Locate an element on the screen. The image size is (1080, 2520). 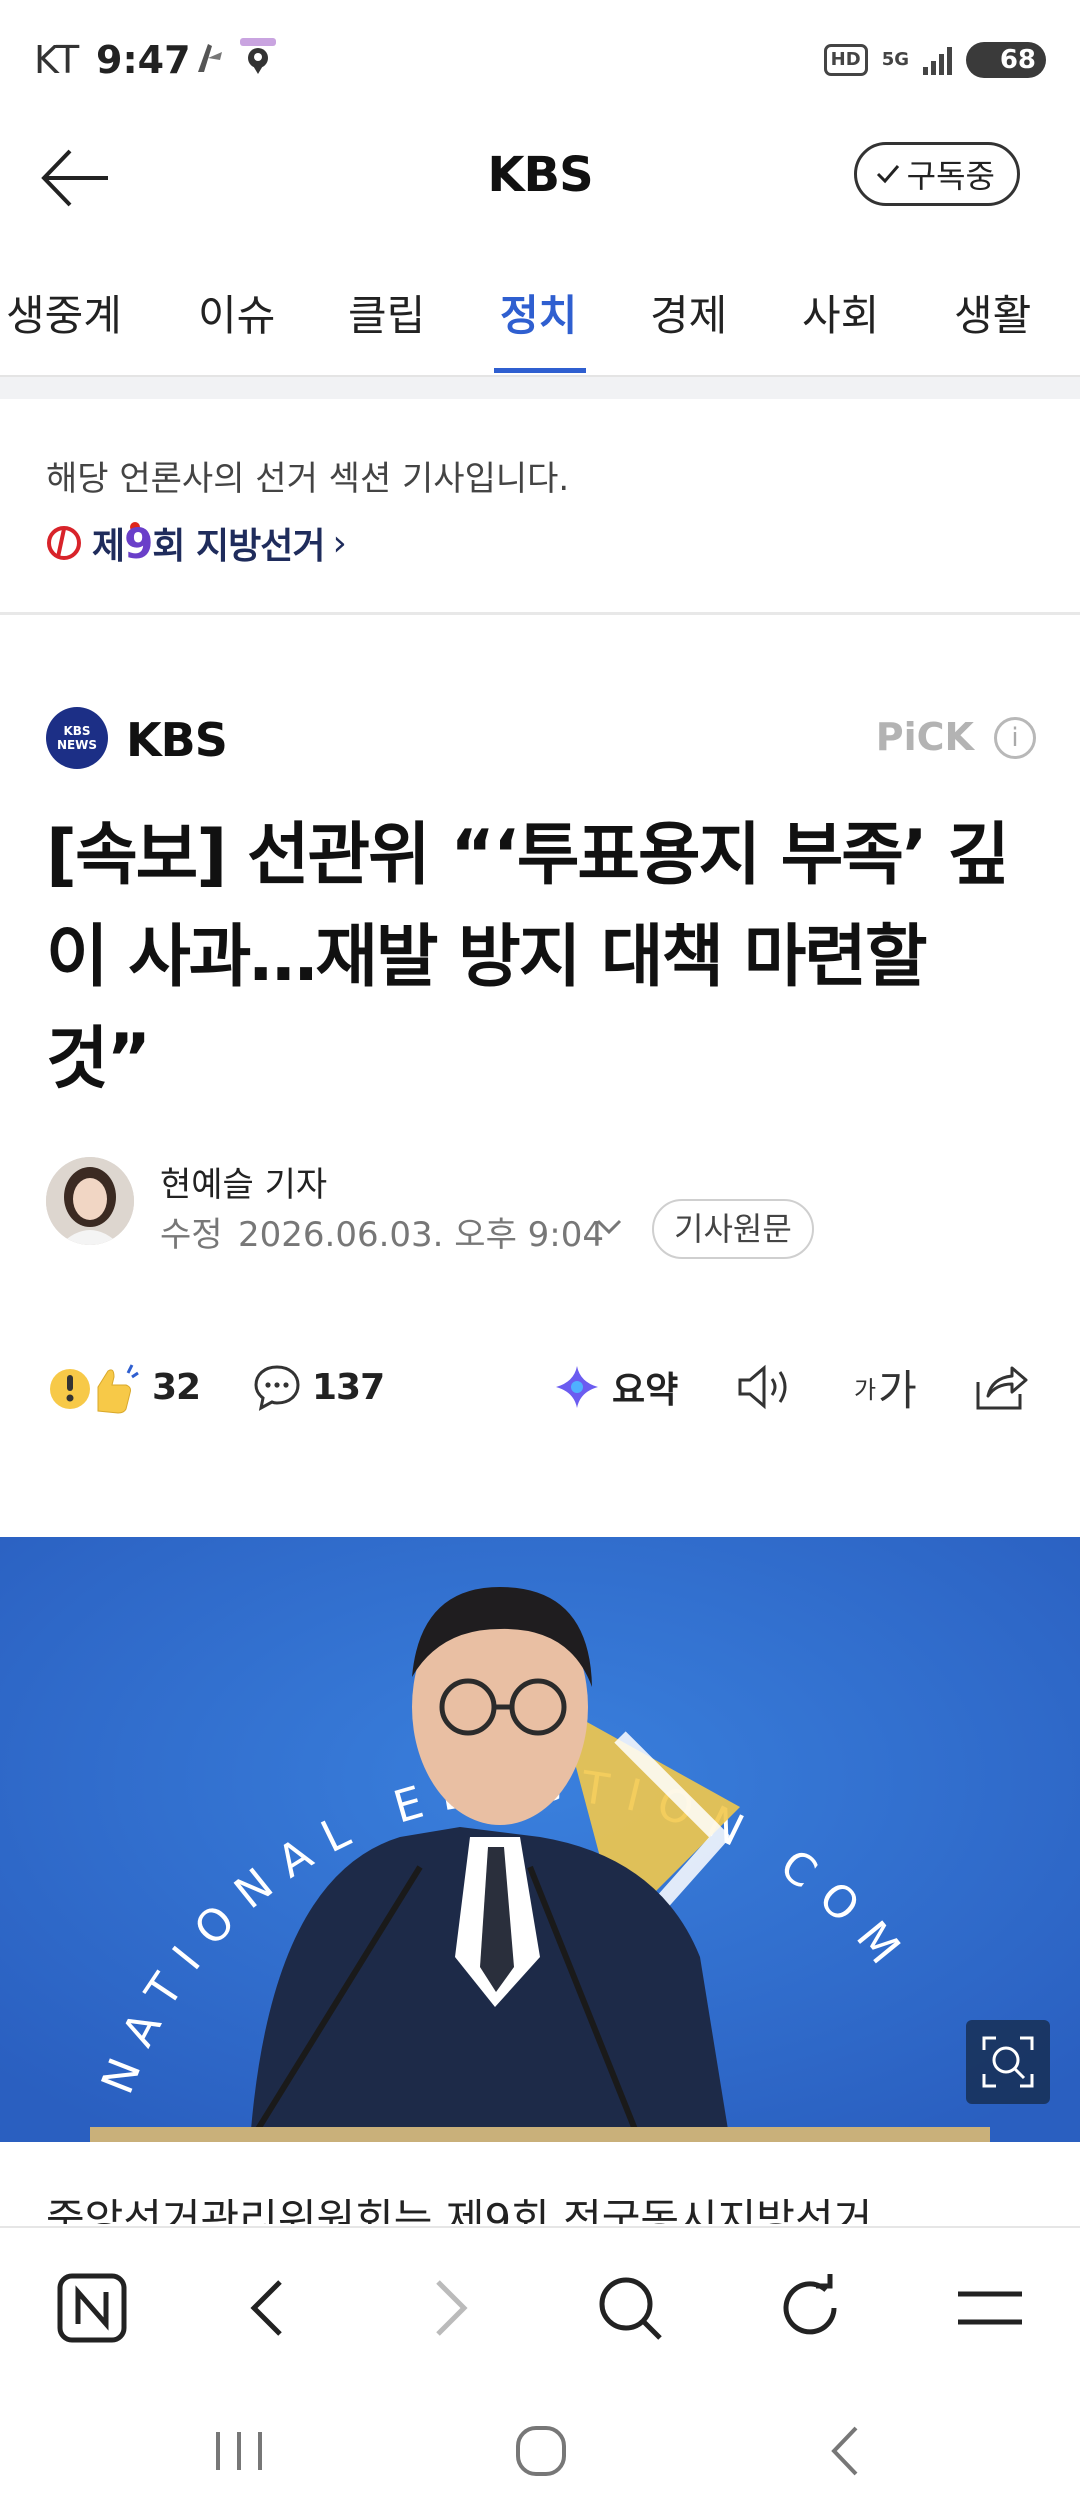
ai-summary-icon is located at coordinates (577, 1387).